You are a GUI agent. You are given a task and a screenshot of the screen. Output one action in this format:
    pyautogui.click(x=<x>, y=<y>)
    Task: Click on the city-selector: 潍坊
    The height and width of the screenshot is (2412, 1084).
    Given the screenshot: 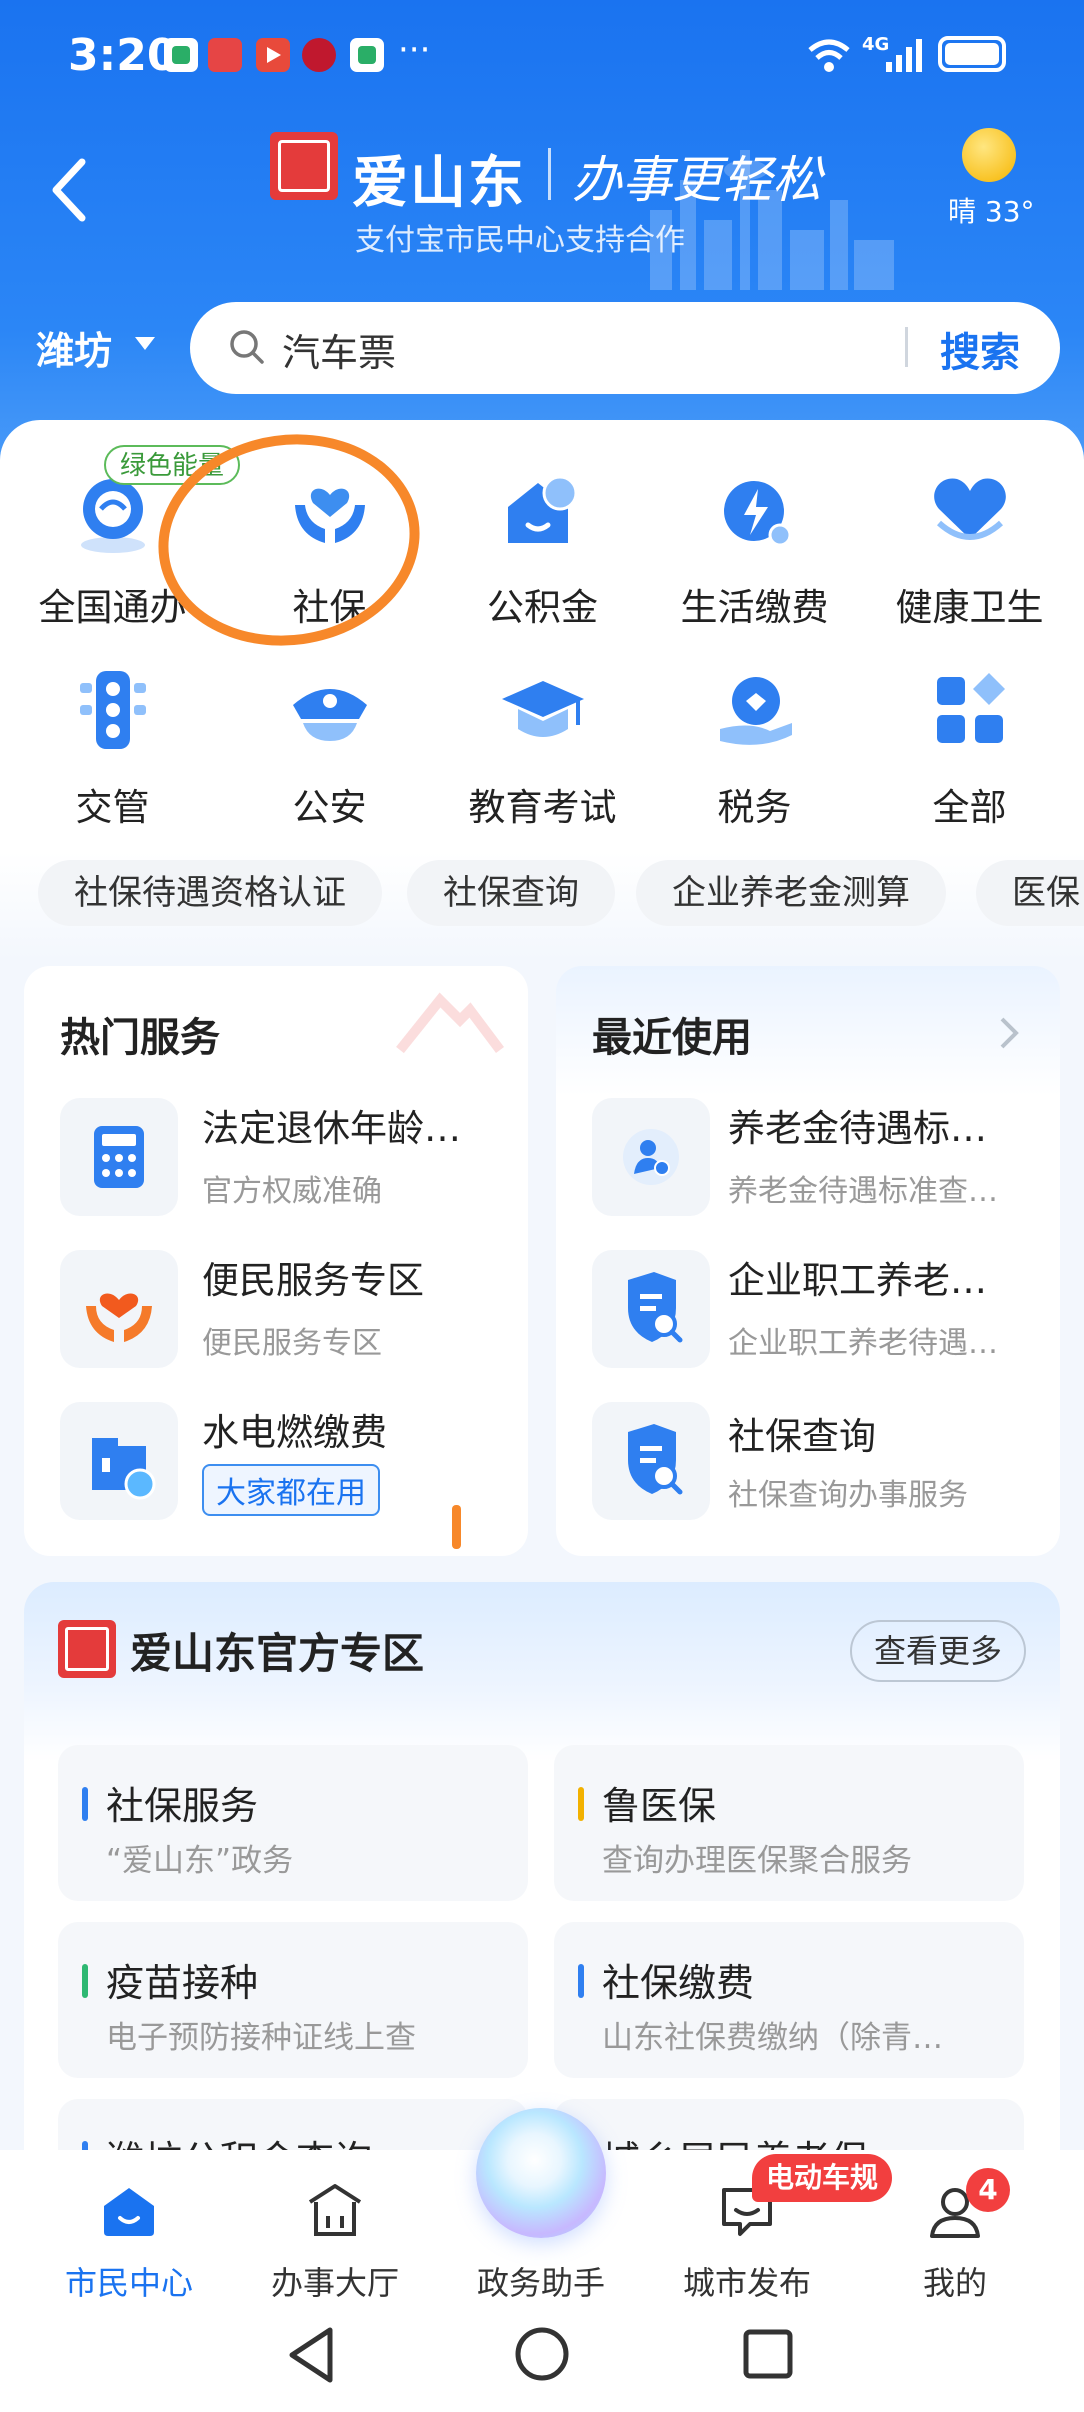 What is the action you would take?
    pyautogui.click(x=74, y=347)
    